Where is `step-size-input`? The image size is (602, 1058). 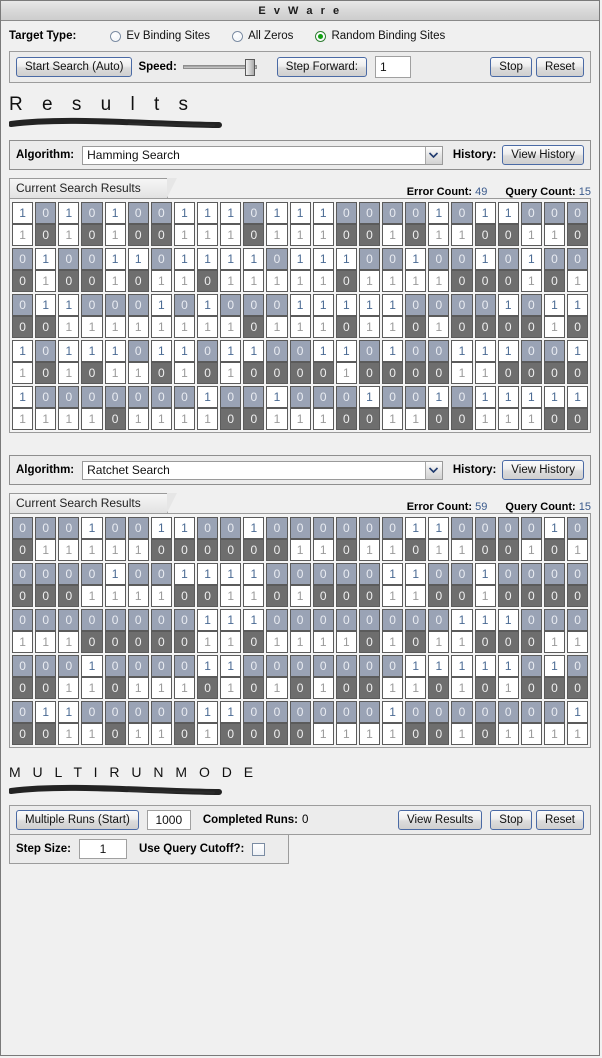 step-size-input is located at coordinates (102, 849).